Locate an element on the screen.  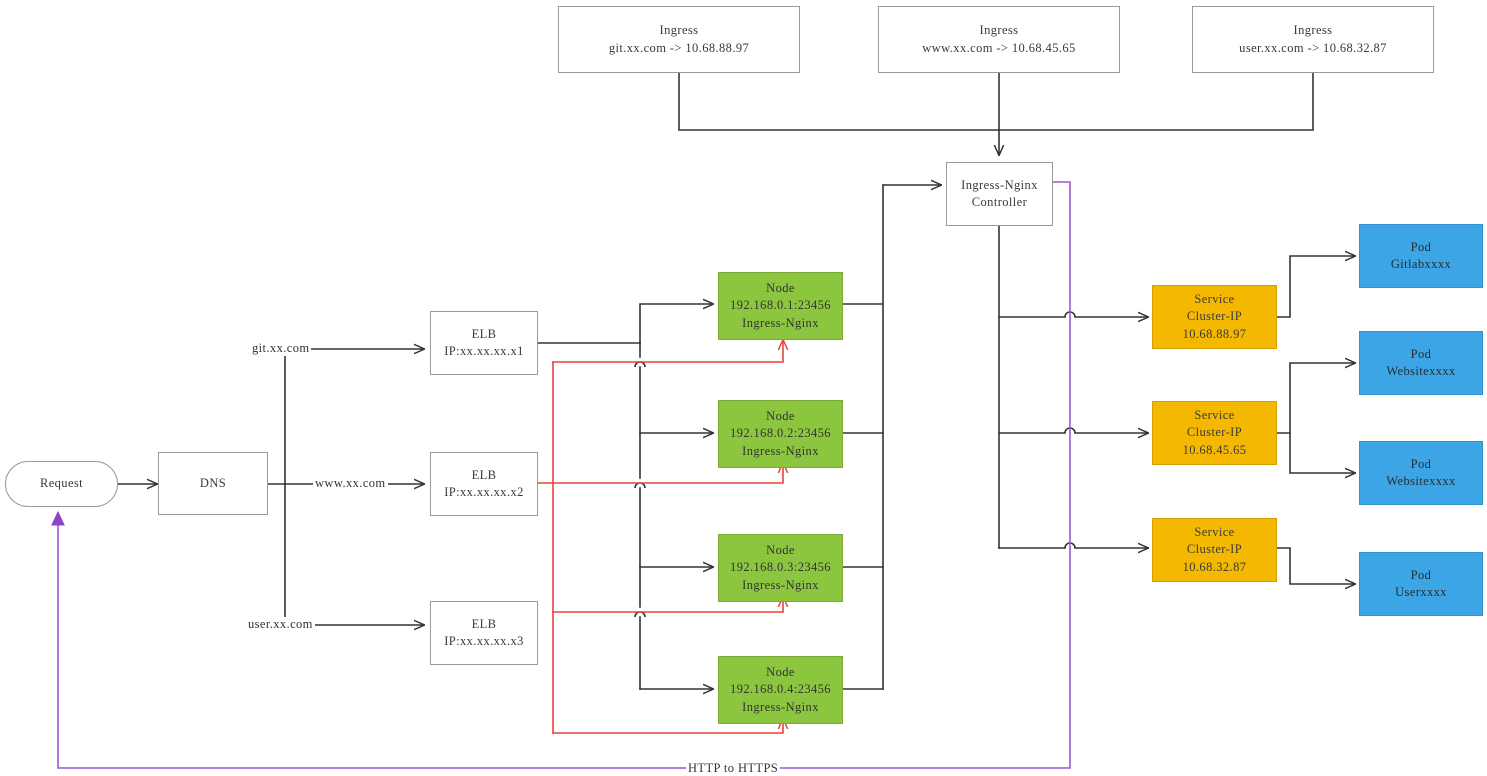
dns-label: DNS is located at coordinates (213, 482).